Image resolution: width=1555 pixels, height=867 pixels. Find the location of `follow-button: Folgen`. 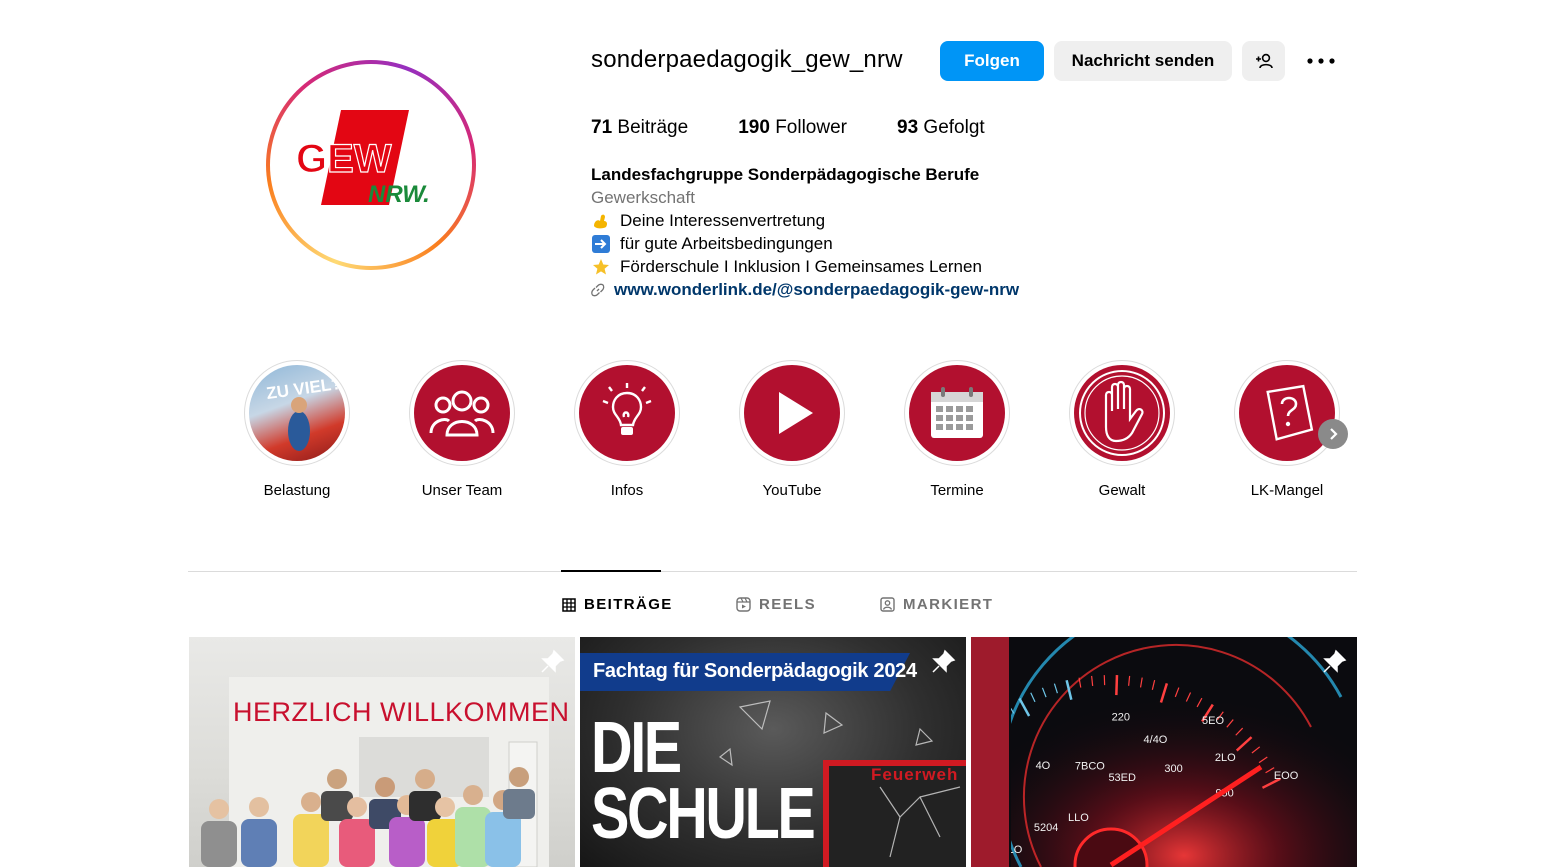

follow-button: Folgen is located at coordinates (992, 61).